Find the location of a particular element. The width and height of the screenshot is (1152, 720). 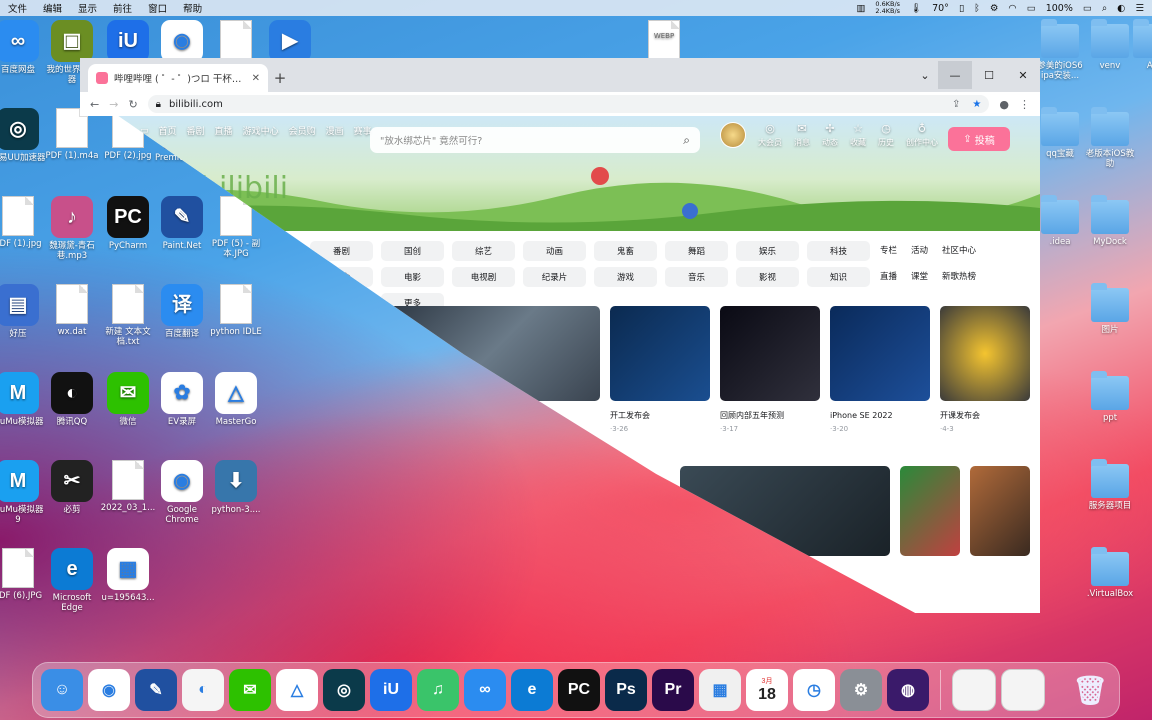

nav-favorites: ☆ 收藏 is located at coordinates (858, 135).